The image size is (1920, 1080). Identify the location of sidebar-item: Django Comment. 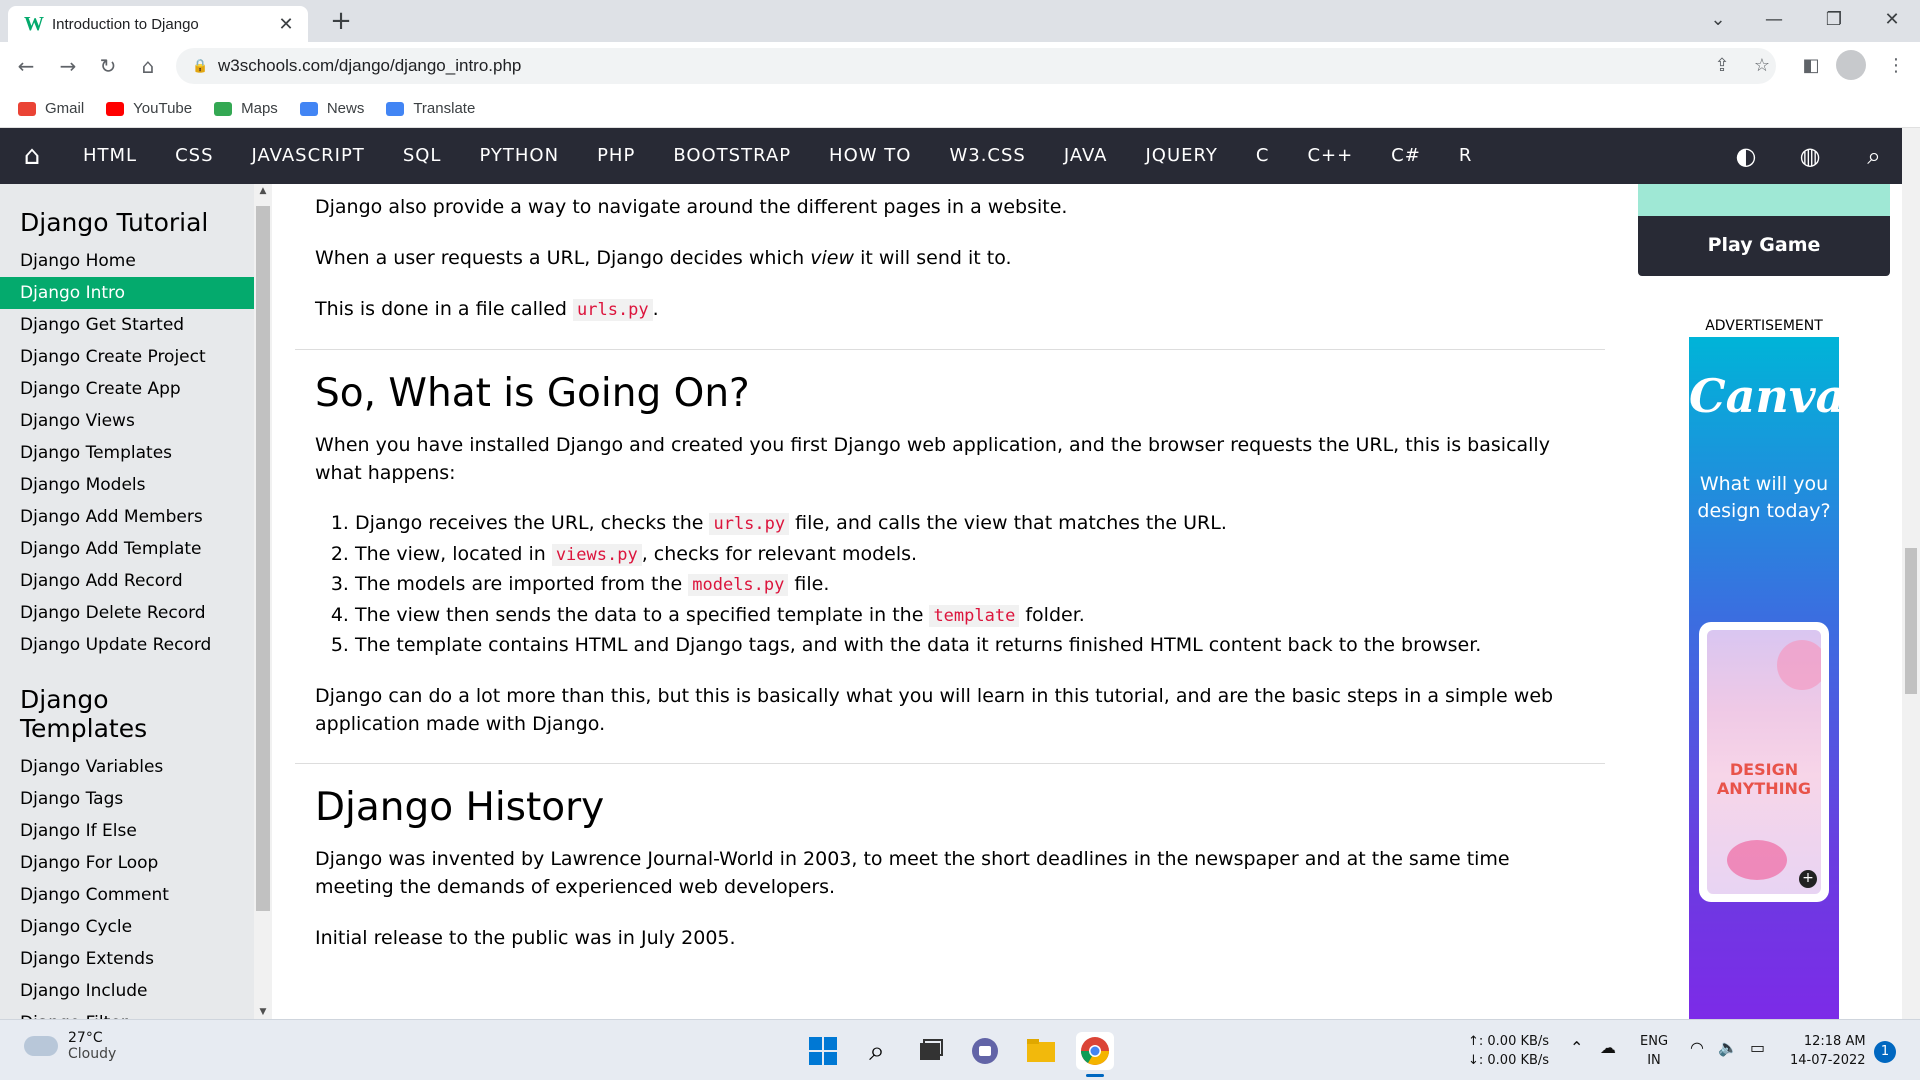
(127, 895).